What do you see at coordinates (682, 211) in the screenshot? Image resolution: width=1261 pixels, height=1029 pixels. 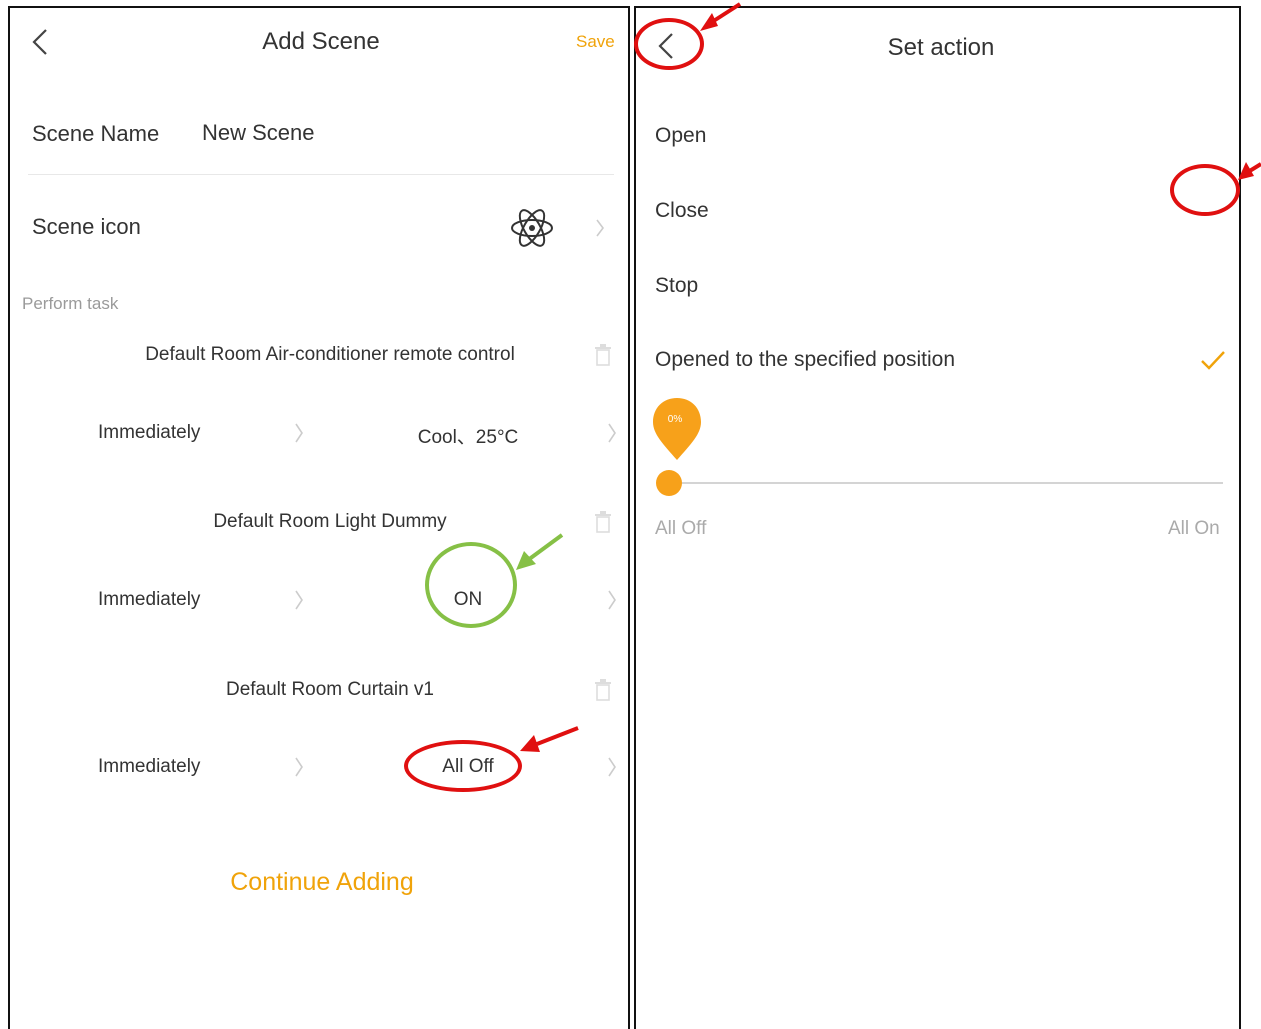 I see `option-close: Close` at bounding box center [682, 211].